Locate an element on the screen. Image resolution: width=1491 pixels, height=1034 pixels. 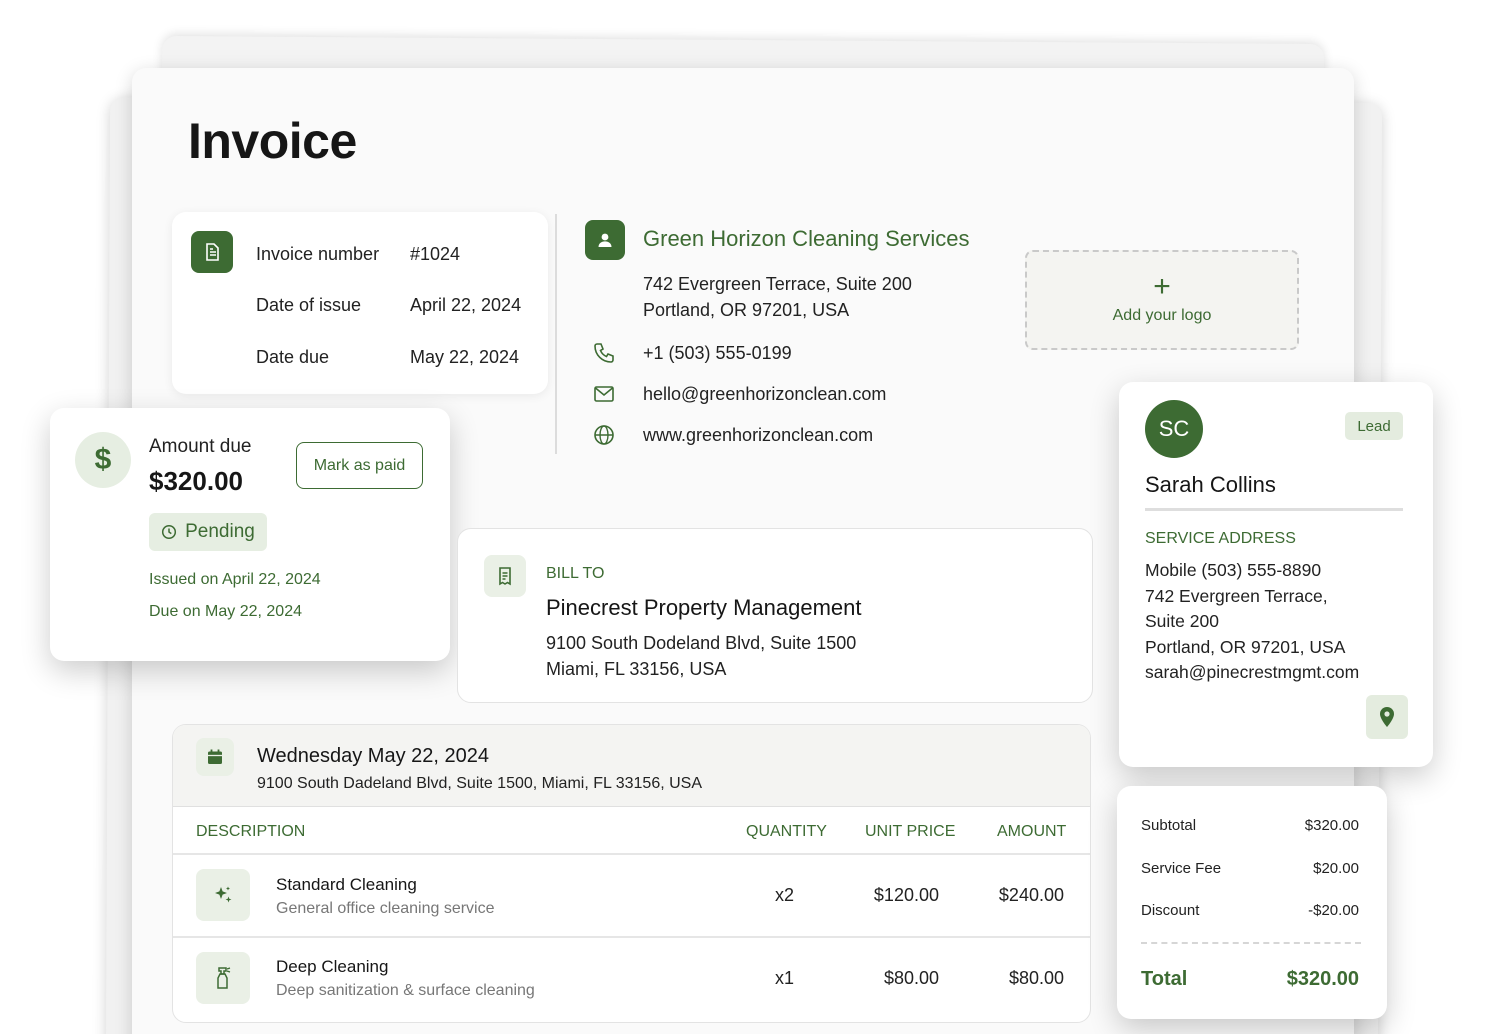
avatar: SC is located at coordinates (1174, 429).